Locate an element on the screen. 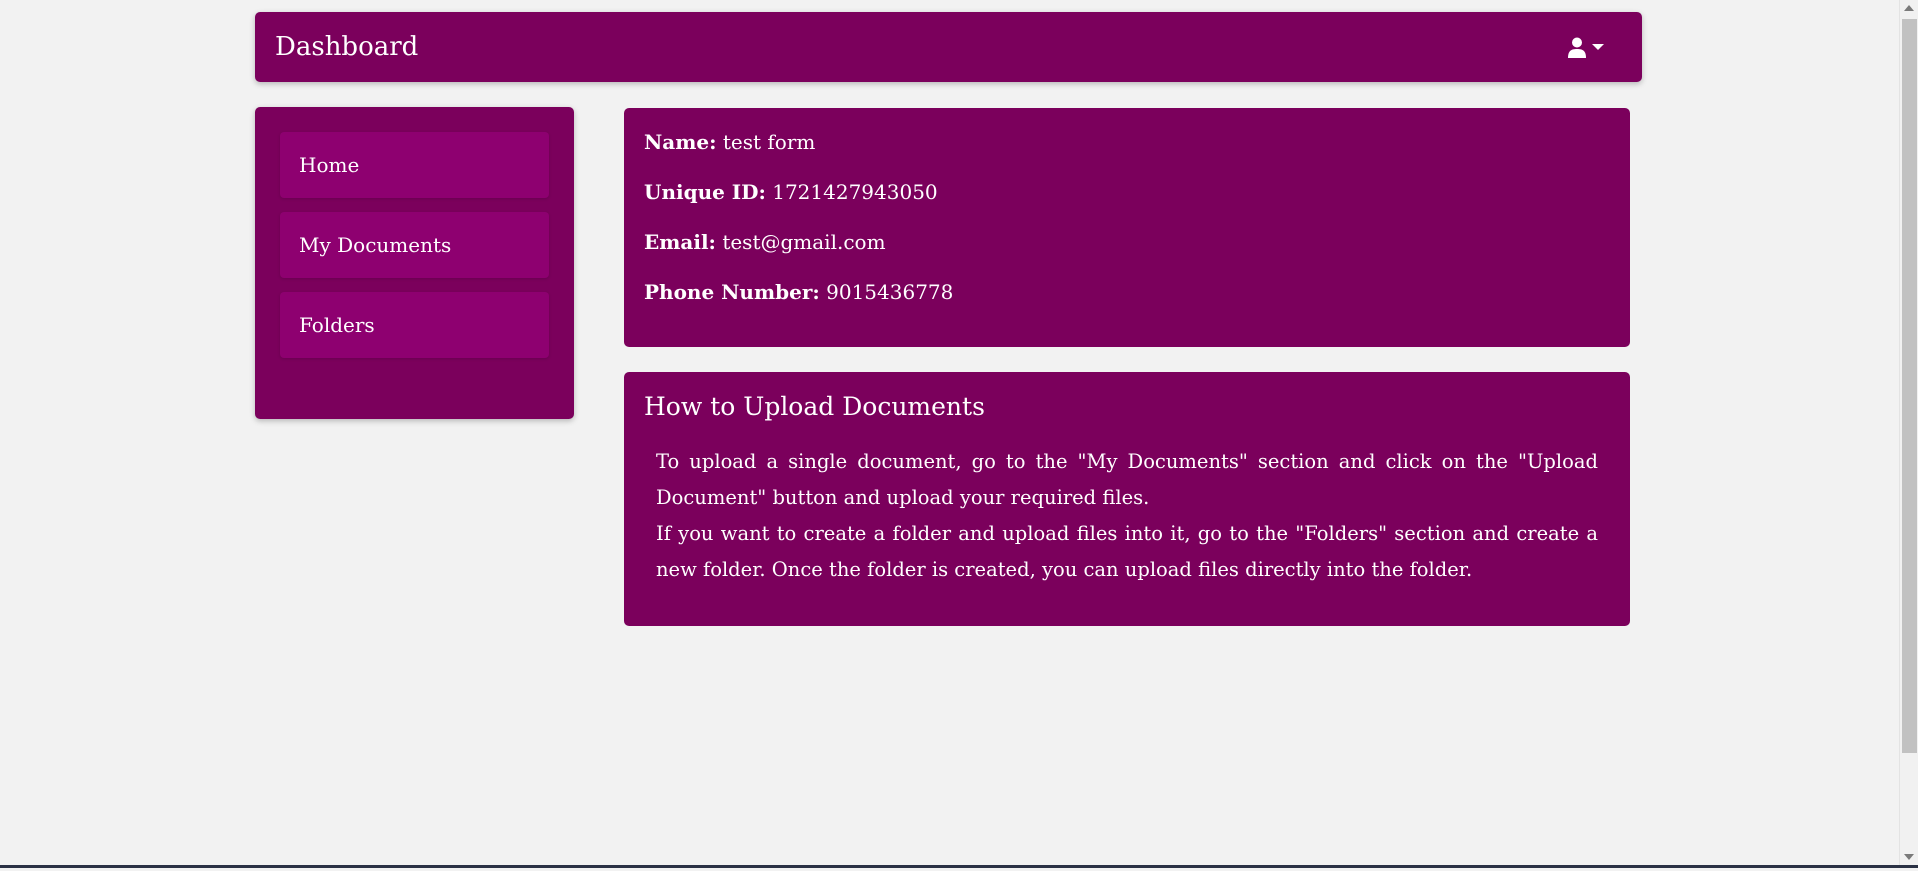 This screenshot has height=871, width=1918. scroll-thumb is located at coordinates (1909, 386).